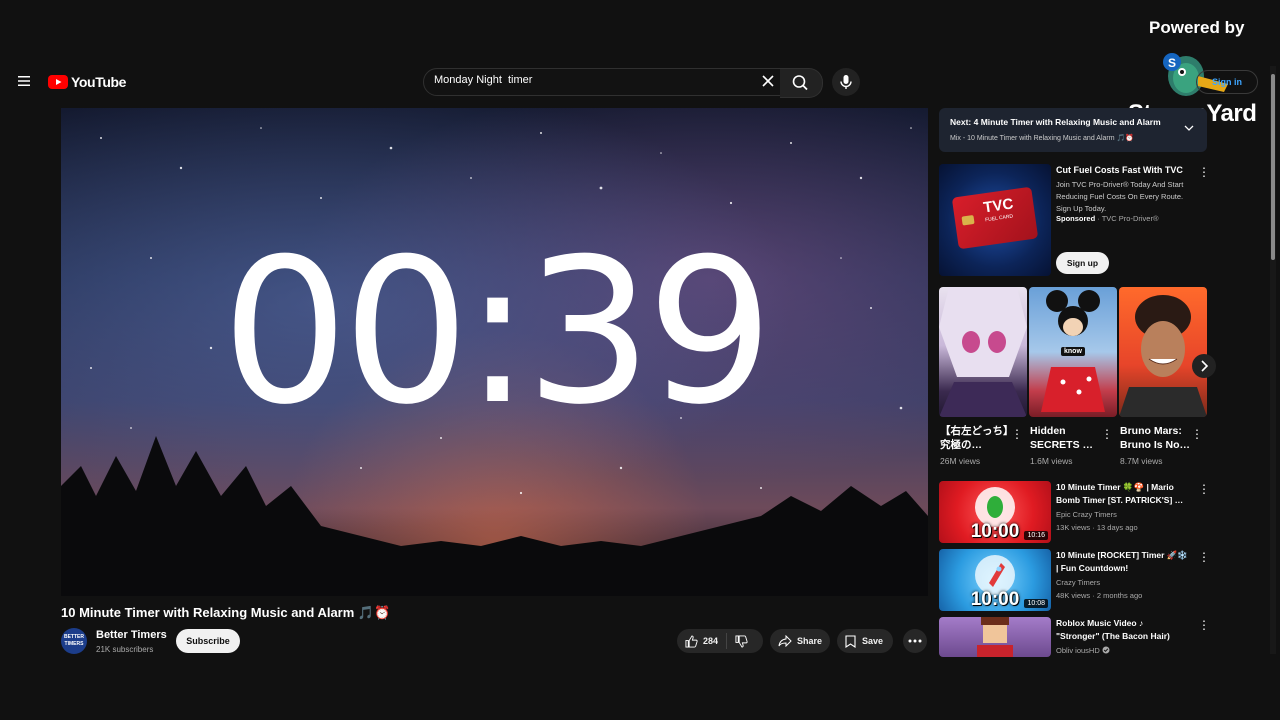  Describe the element at coordinates (1128, 218) in the screenshot. I see `sponsor-name: · TVC Pro-Driver®` at that location.